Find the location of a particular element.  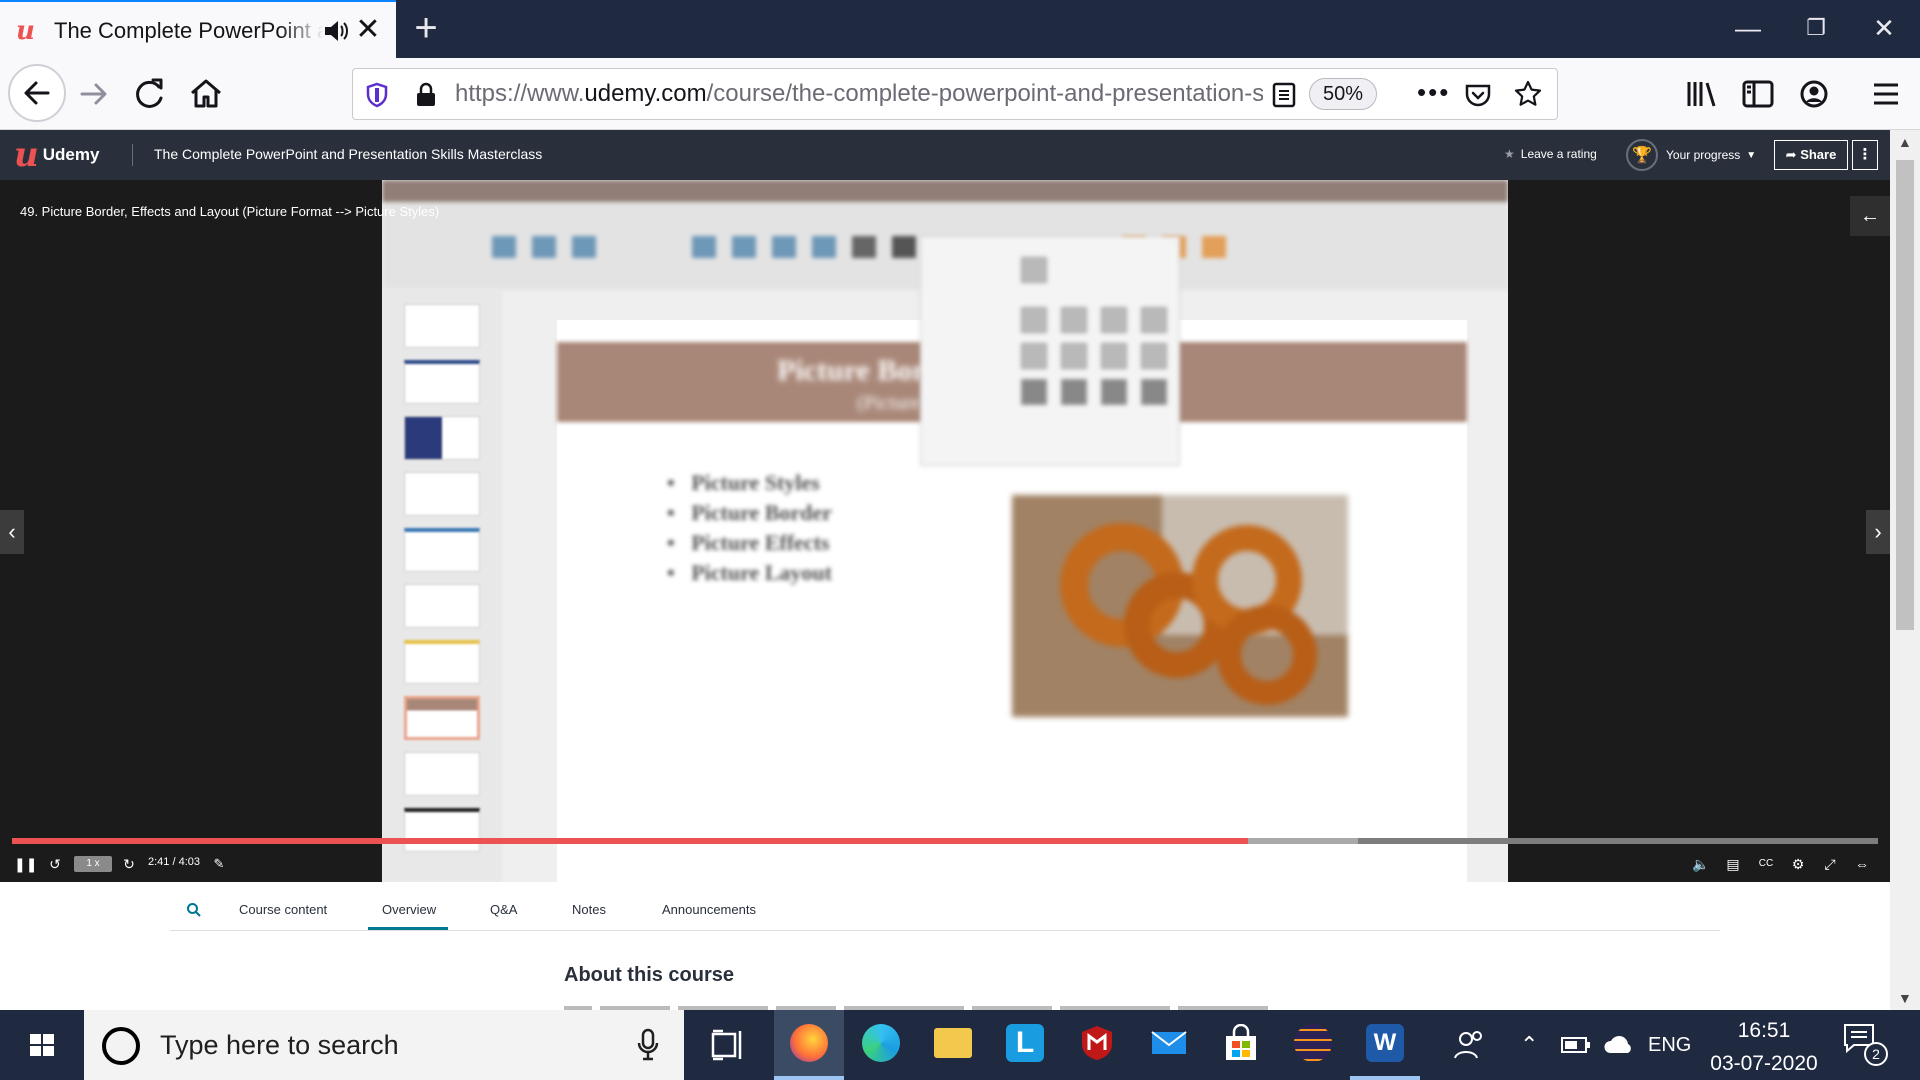

taskbar-clock: 16:51 03-07-2020 is located at coordinates (1764, 1048).